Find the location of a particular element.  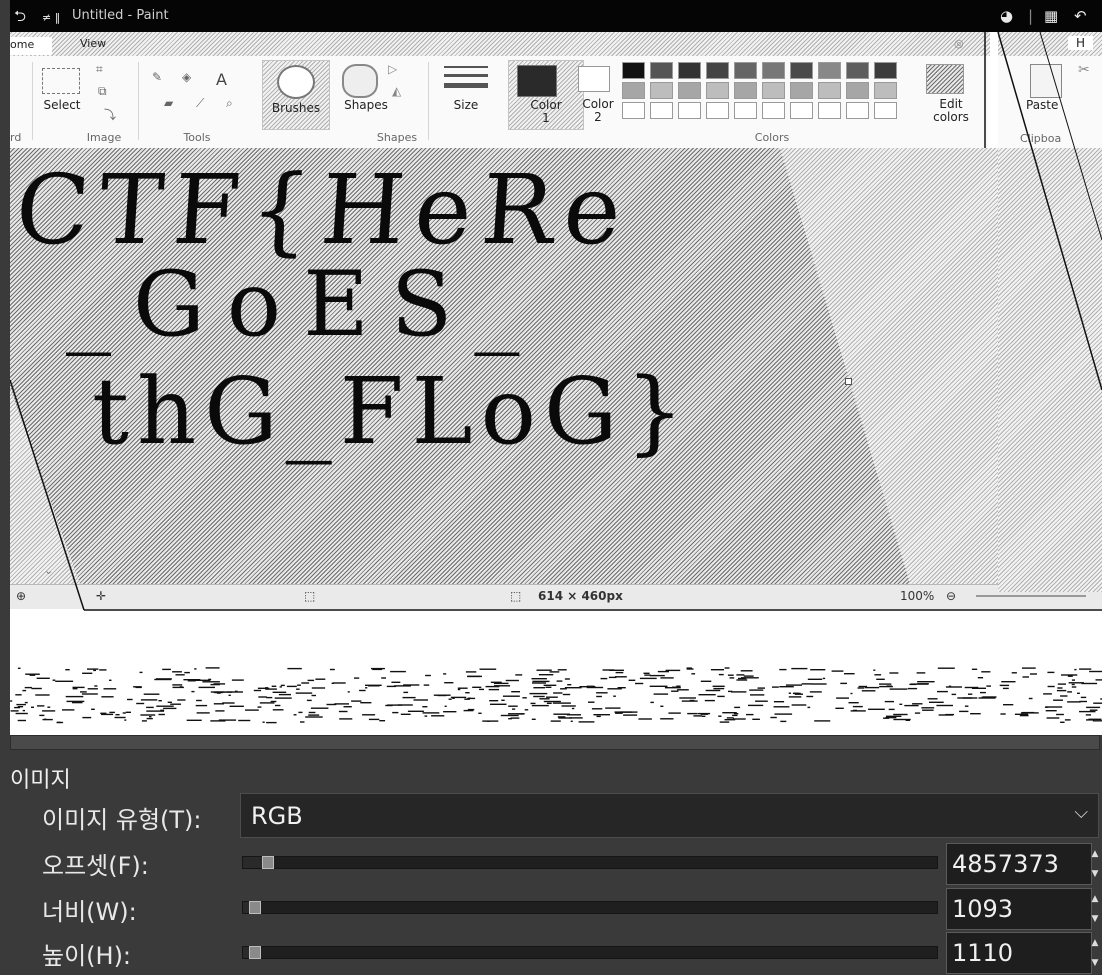

height-slider-knob is located at coordinates (255, 952).